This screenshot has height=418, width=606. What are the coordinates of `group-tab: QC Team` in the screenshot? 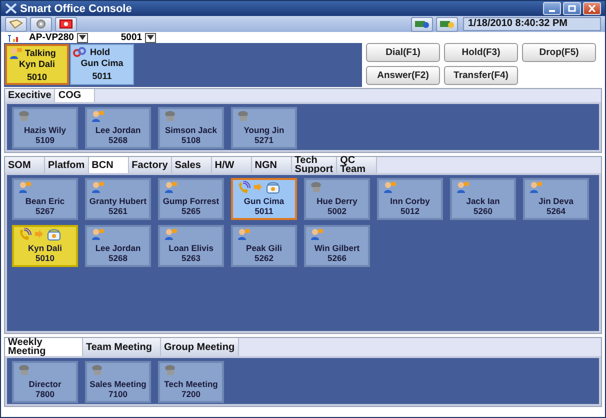 It's located at (357, 165).